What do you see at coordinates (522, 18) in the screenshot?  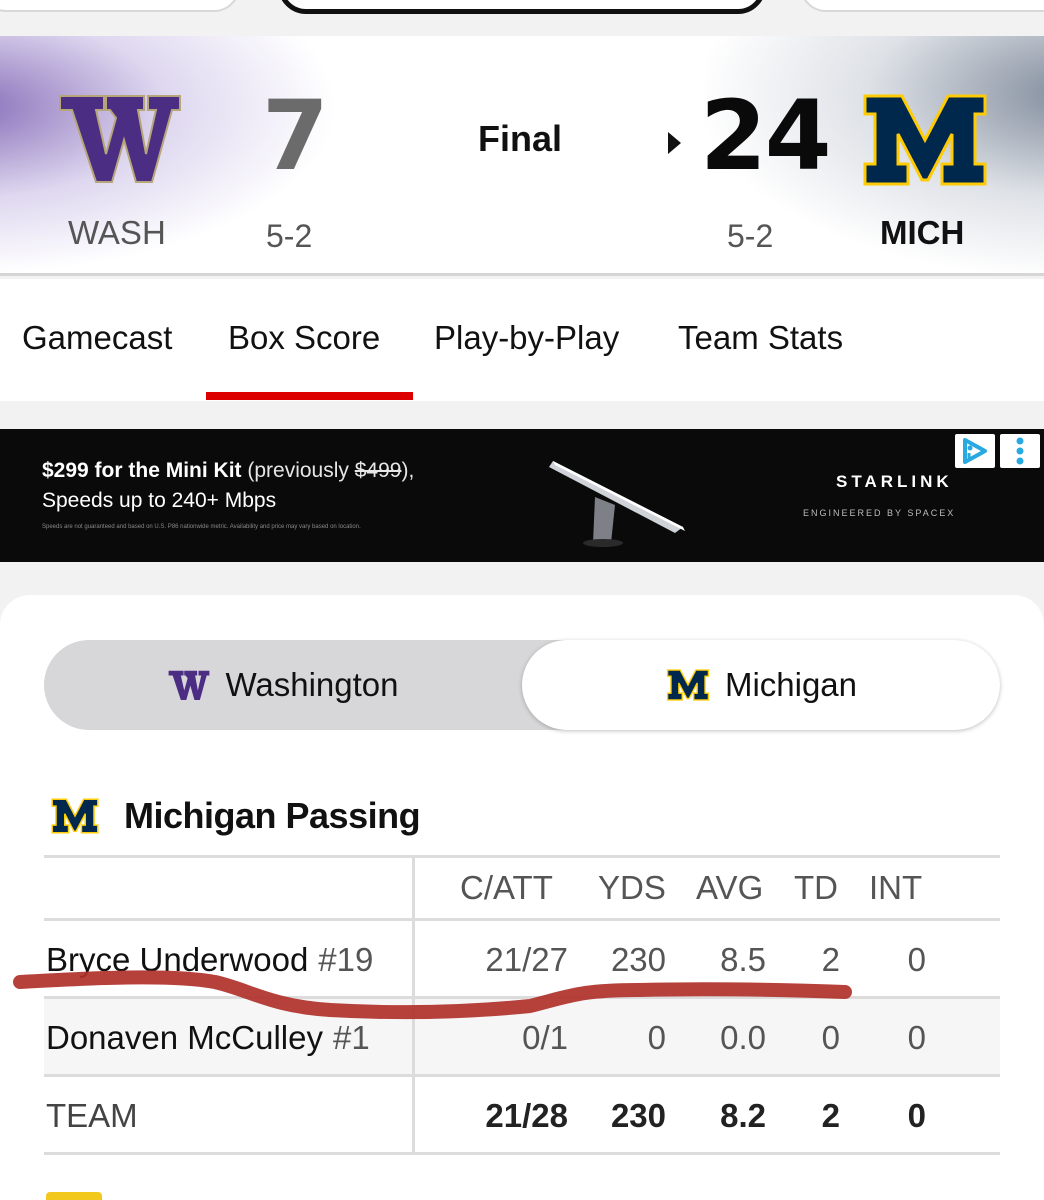 I see `top-nav-remnant` at bounding box center [522, 18].